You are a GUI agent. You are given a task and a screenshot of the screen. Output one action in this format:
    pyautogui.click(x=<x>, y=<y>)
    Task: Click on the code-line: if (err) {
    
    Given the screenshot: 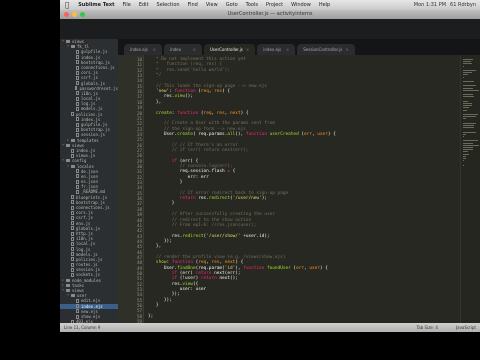 What is the action you would take?
    pyautogui.click(x=173, y=161)
    